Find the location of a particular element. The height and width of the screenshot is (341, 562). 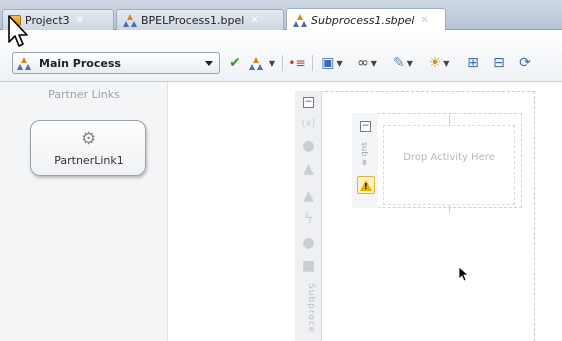

align-button: •≡ is located at coordinates (297, 63).